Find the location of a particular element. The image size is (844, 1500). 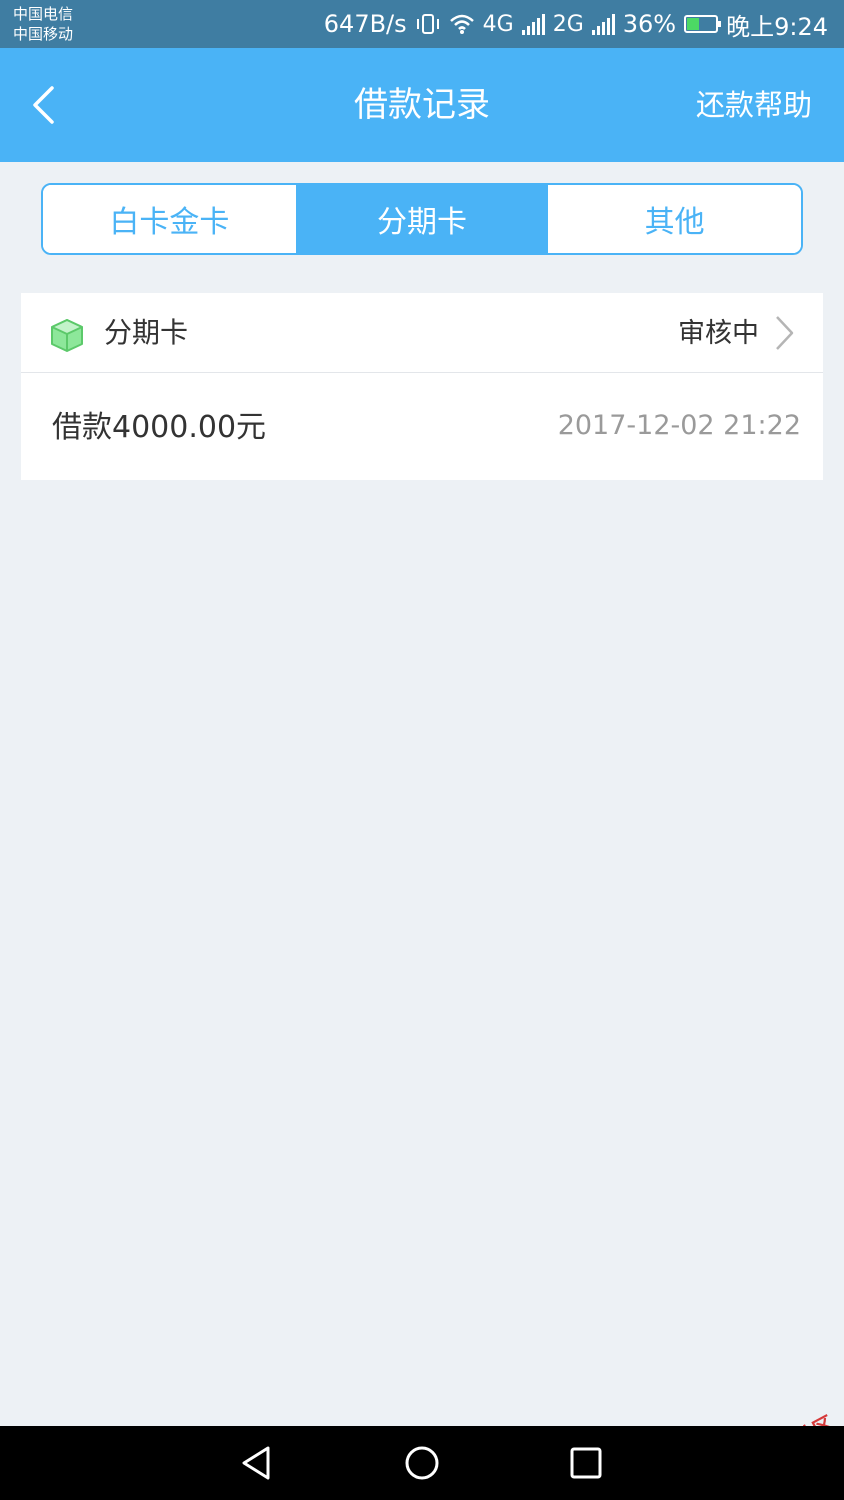

status-bar: 中国电信 中国移动 647B/s 4G 2G 36% 晚上9:24 is located at coordinates (422, 24).